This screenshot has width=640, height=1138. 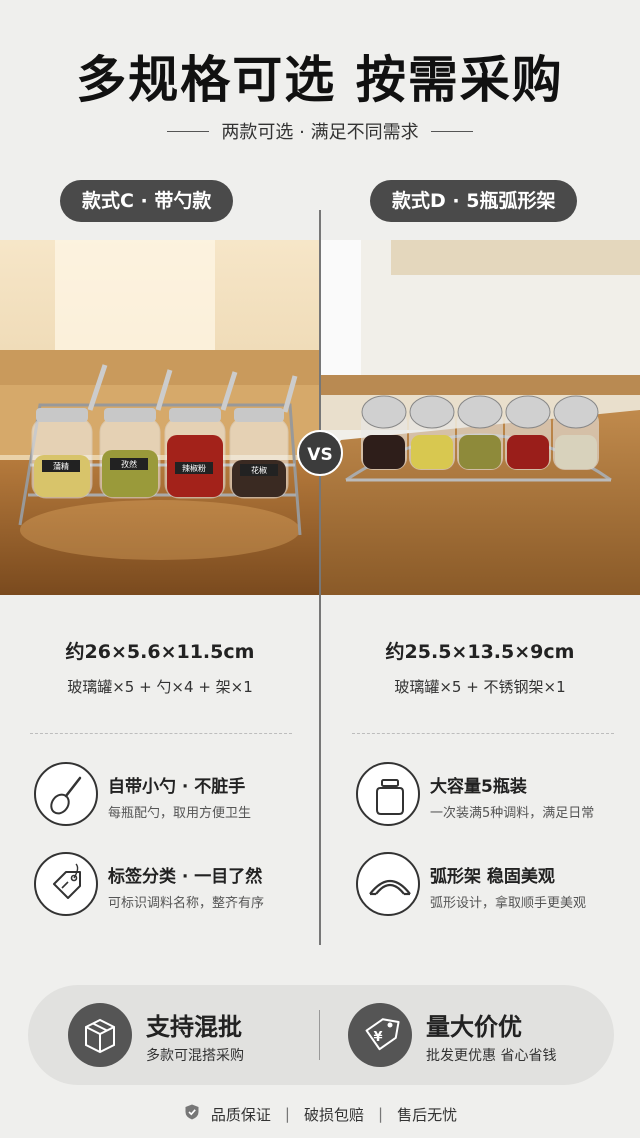 I want to click on dashed-divider-left, so click(x=161, y=733).